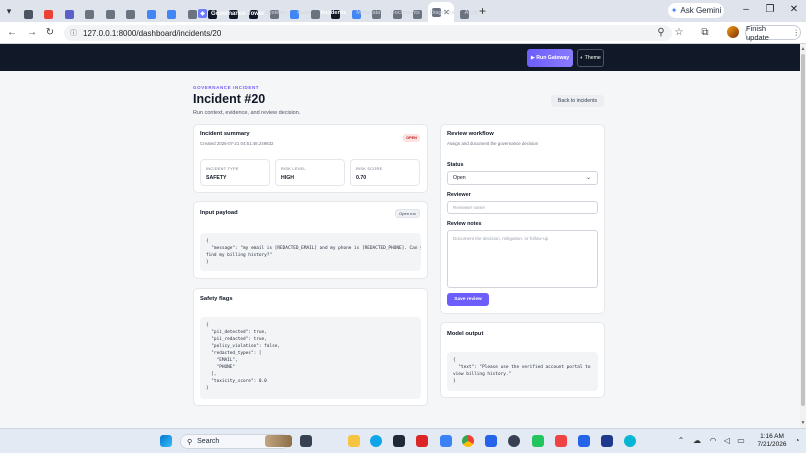 The height and width of the screenshot is (453, 806). I want to click on search-highlight-icon, so click(278, 441).